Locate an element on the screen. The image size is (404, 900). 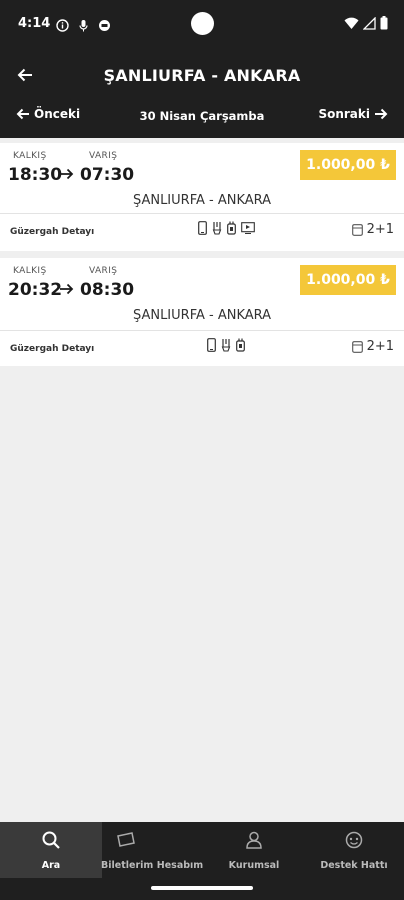
camera-cutout is located at coordinates (202, 23).